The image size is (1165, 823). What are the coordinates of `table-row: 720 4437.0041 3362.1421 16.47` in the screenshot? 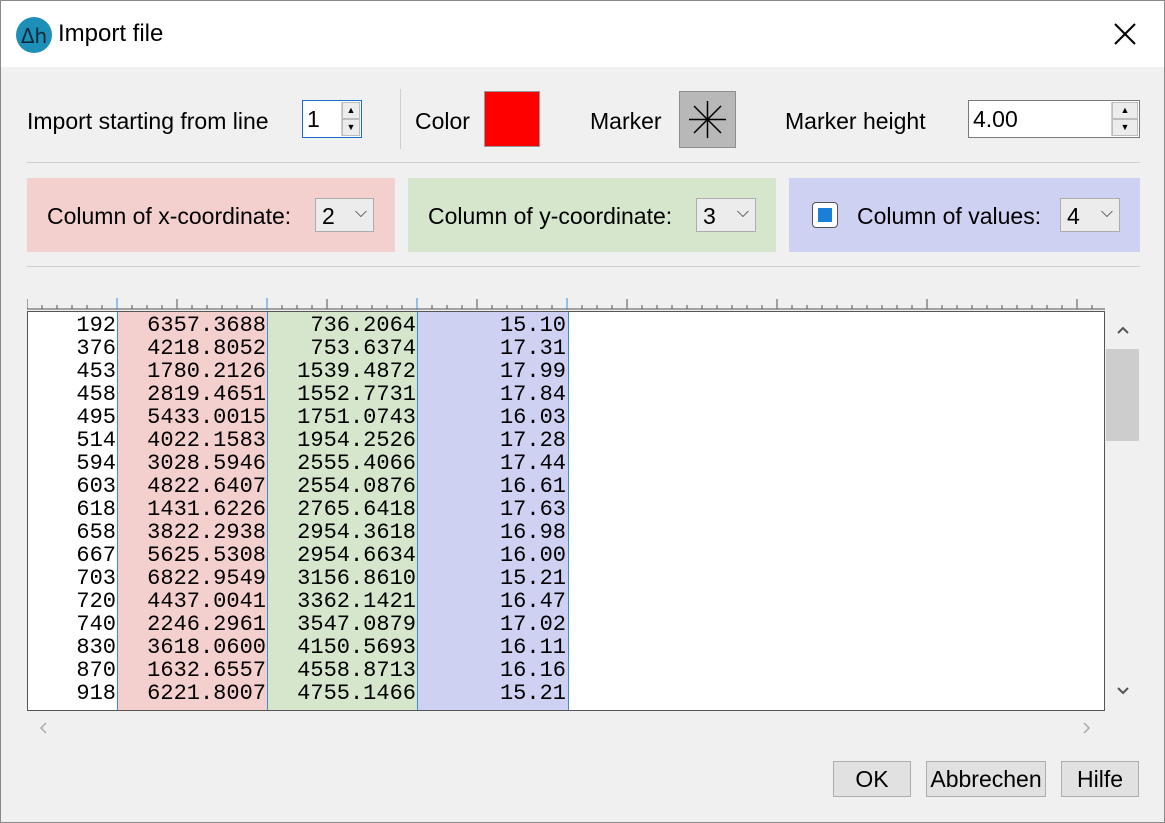 It's located at (566, 601).